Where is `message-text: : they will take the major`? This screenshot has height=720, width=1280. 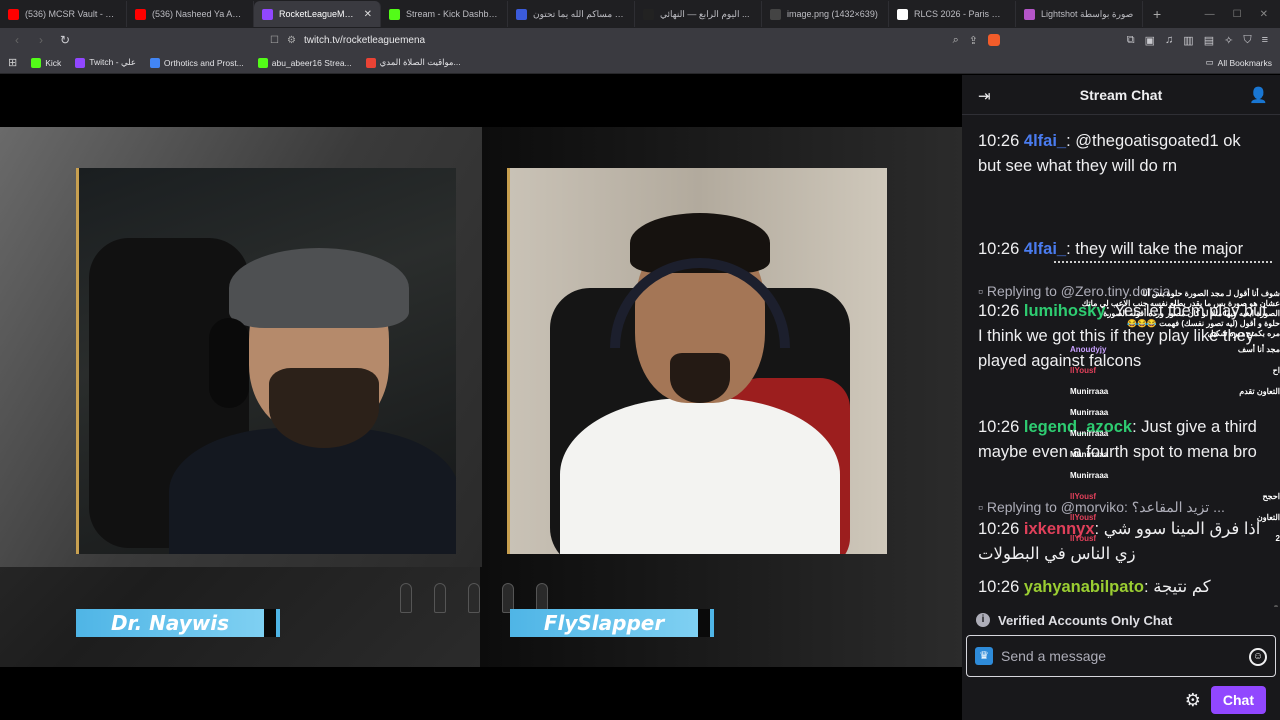
message-text: : they will take the major is located at coordinates (1155, 249).